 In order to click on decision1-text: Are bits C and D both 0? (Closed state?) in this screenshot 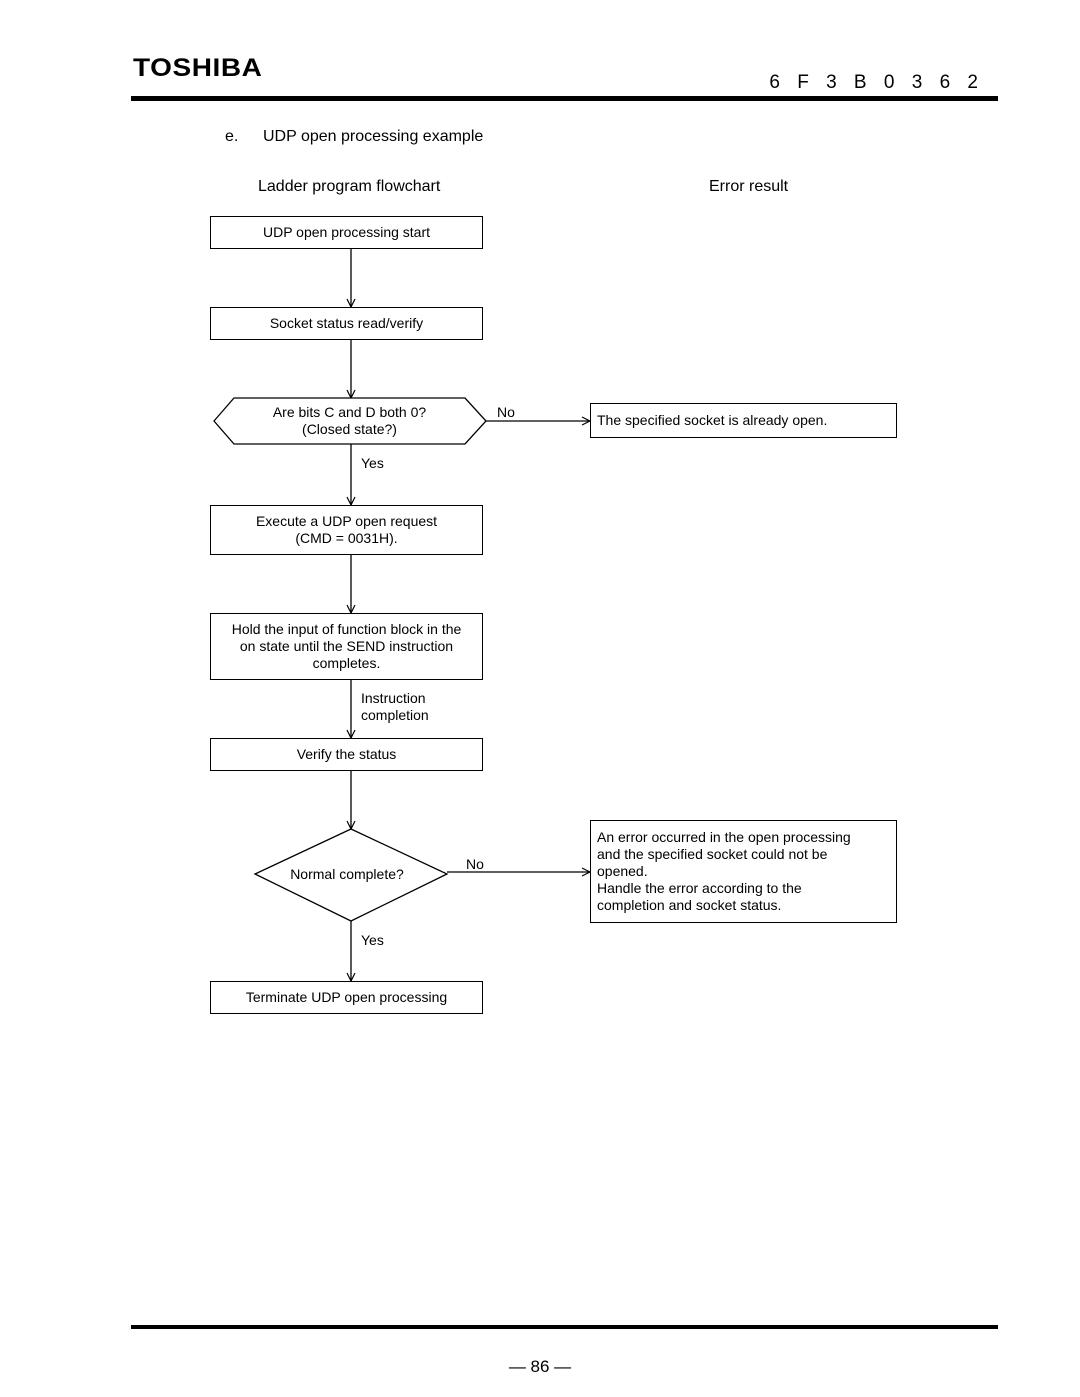, I will do `click(349, 421)`.